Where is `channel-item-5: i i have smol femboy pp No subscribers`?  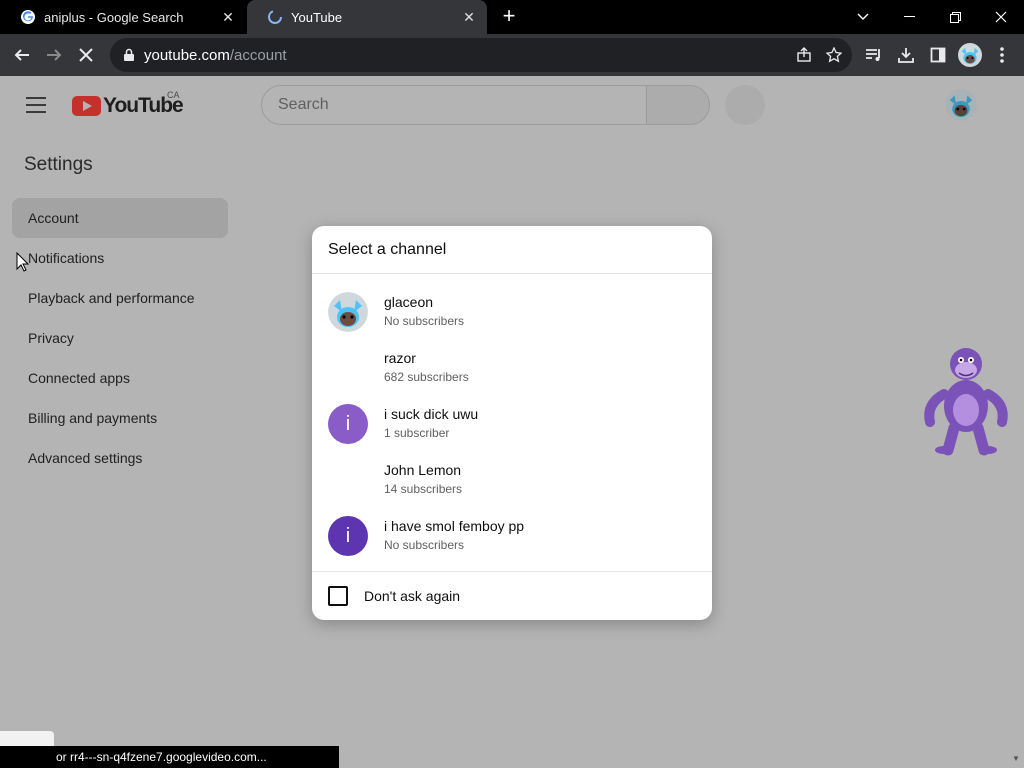
channel-item-5: i i have smol femboy pp No subscribers is located at coordinates (512, 536).